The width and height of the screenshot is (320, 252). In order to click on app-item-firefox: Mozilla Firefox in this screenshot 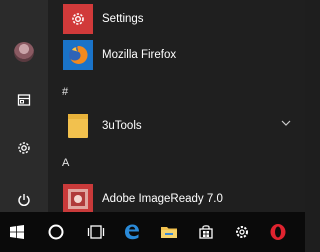, I will do `click(176, 55)`.